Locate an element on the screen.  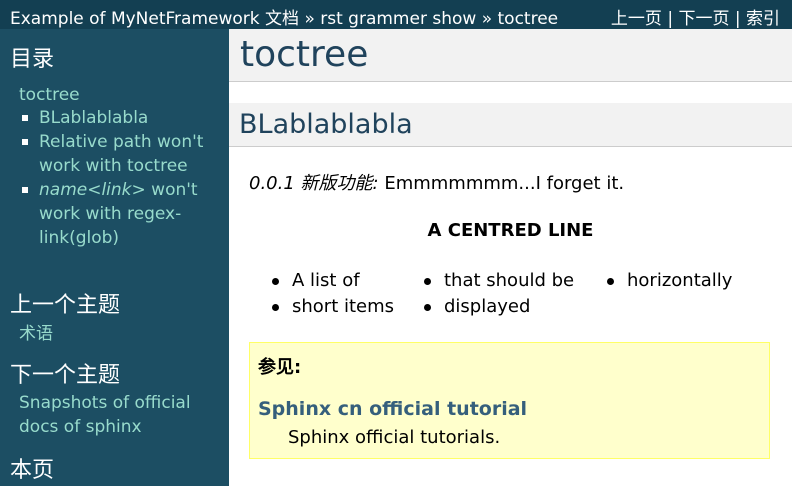
previous-topic-link: 术语 is located at coordinates (36, 334).